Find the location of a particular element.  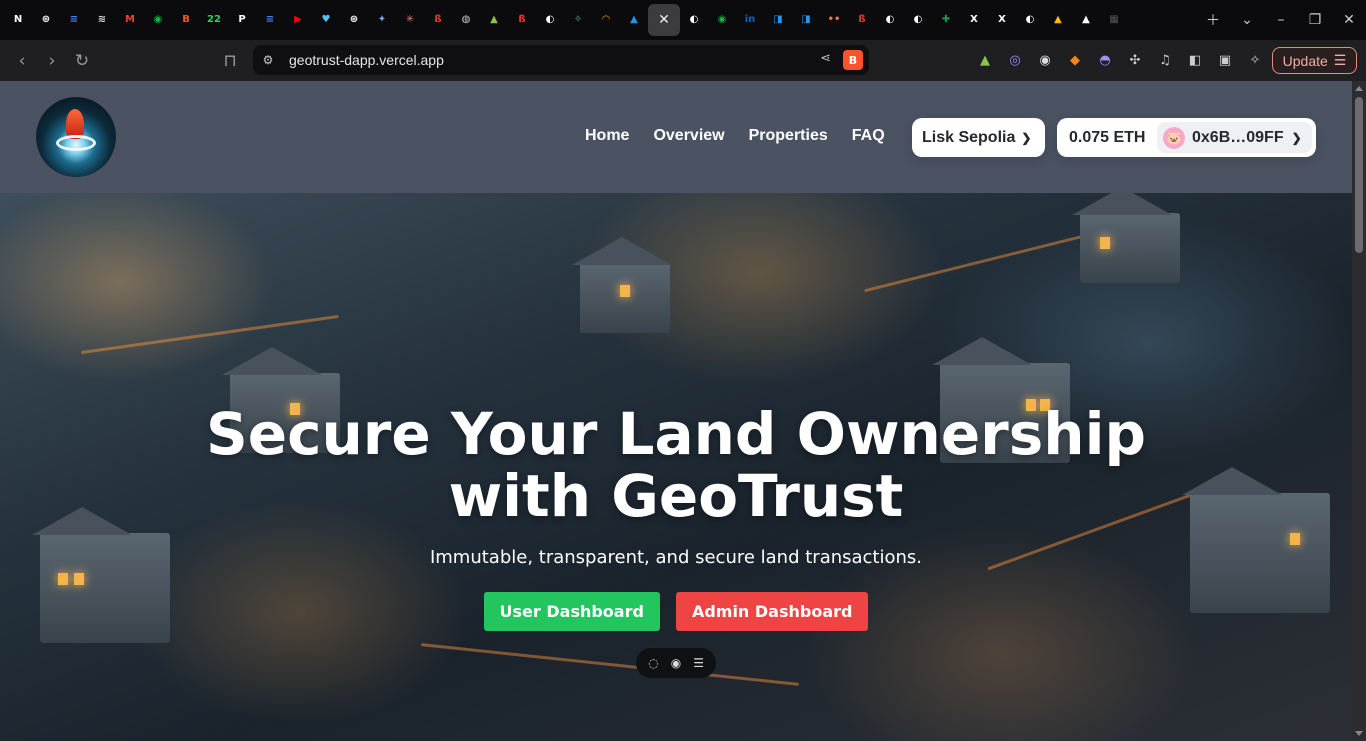

target-icon: ◉ is located at coordinates (1045, 61).